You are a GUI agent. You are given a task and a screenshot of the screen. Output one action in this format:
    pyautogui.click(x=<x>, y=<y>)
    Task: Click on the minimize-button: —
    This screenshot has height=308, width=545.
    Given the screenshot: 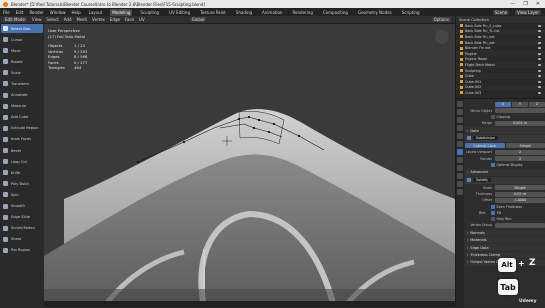 What is the action you would take?
    pyautogui.click(x=512, y=4)
    